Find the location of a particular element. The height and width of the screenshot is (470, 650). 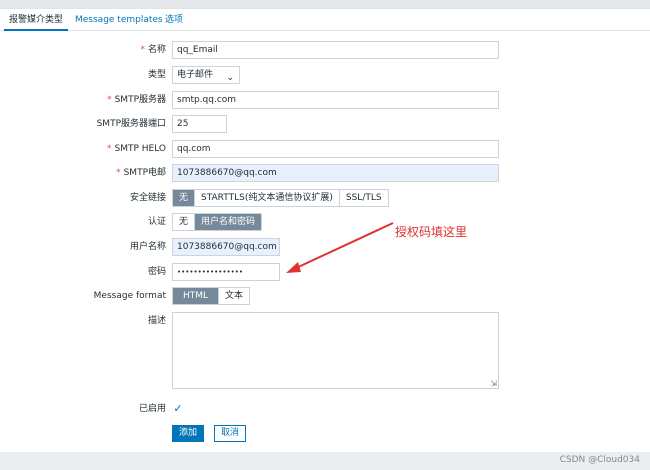

message-format-toggle: HTML 文本 is located at coordinates (211, 296).